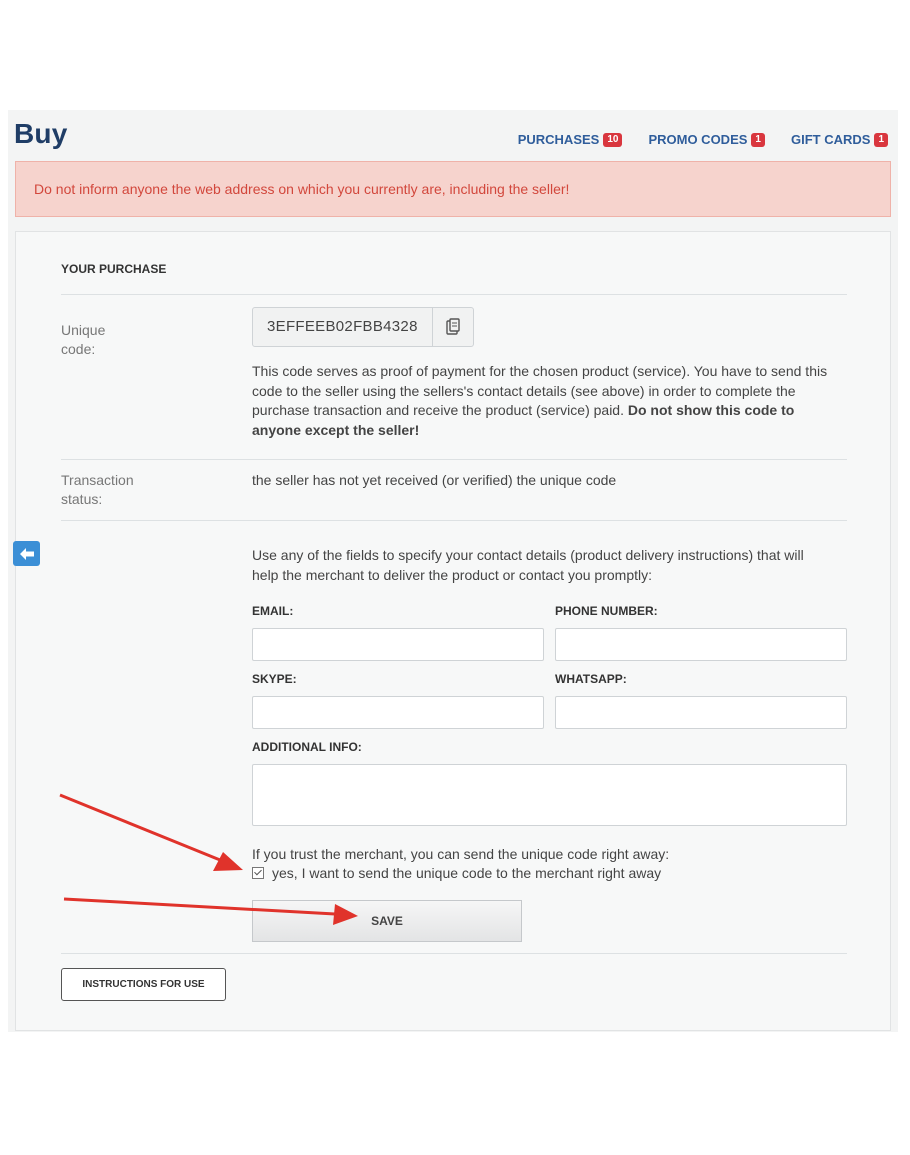 The width and height of the screenshot is (910, 1155). Describe the element at coordinates (701, 712) in the screenshot. I see `whatsapp-field` at that location.